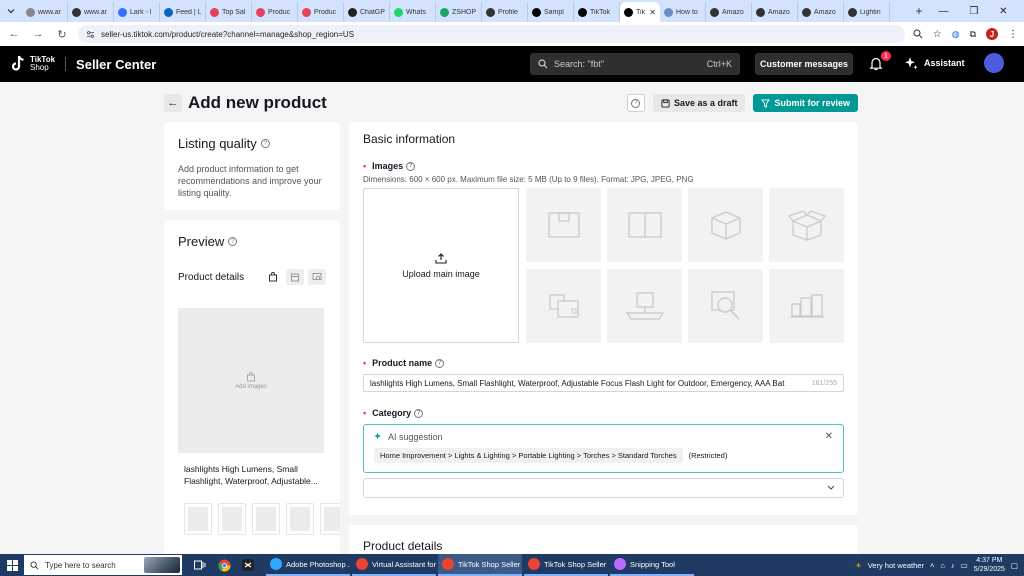 The image size is (1024, 576). What do you see at coordinates (273, 277) in the screenshot?
I see `shopping-bag-icon` at bounding box center [273, 277].